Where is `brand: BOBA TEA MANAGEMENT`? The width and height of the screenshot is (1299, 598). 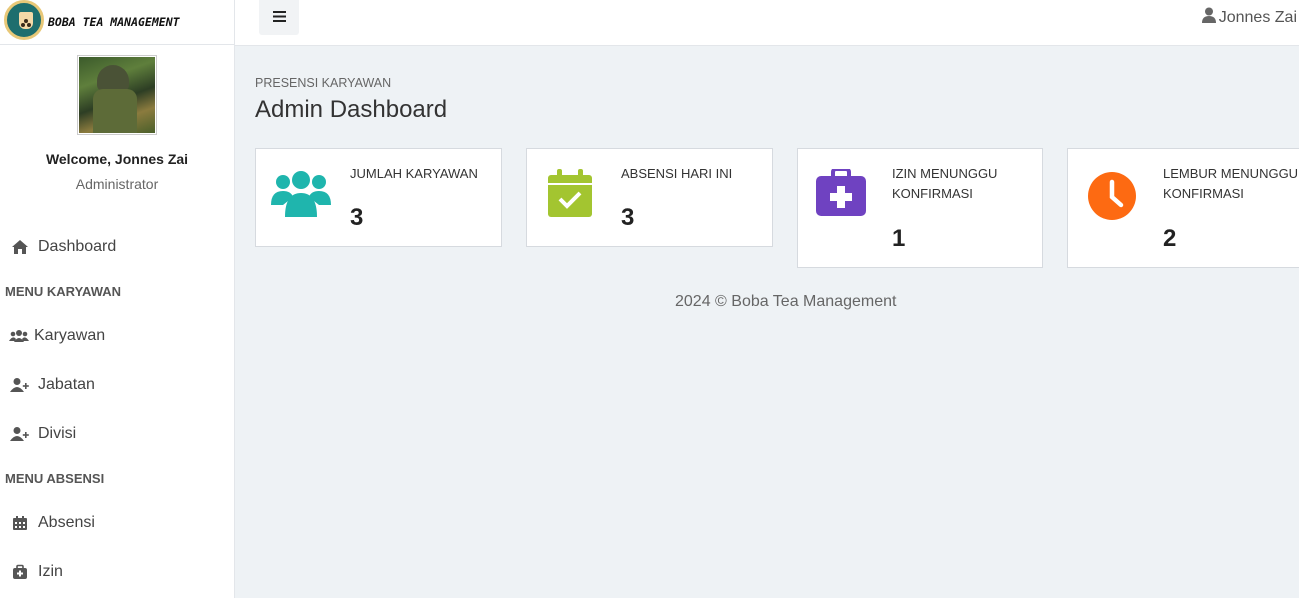
brand: BOBA TEA MANAGEMENT is located at coordinates (117, 22).